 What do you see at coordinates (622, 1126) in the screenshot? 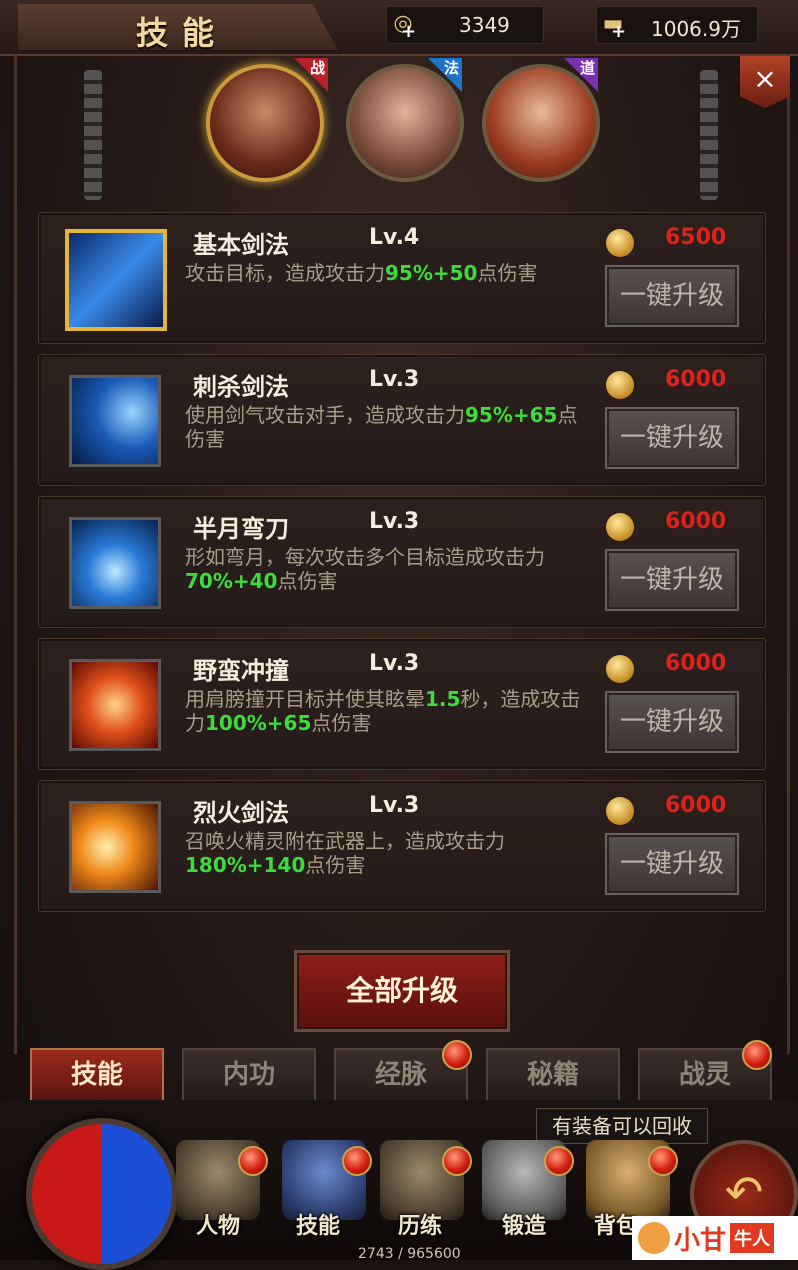
I see `recycle-tooltip: 有装备可以回收` at bounding box center [622, 1126].